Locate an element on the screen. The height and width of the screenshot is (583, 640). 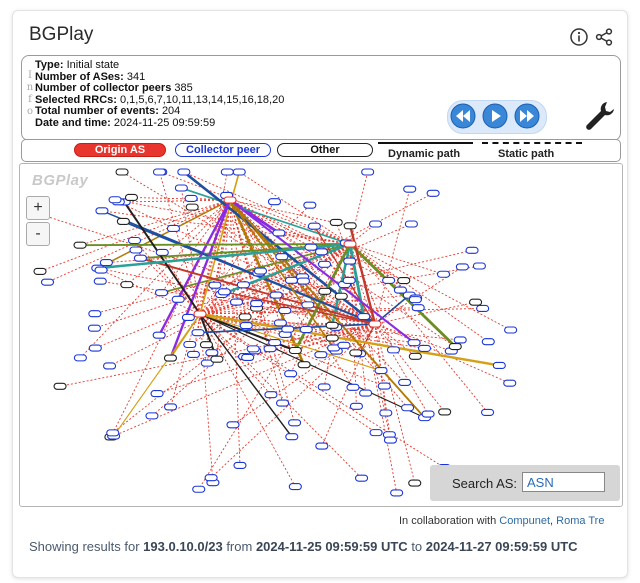
info-icon is located at coordinates (579, 37).